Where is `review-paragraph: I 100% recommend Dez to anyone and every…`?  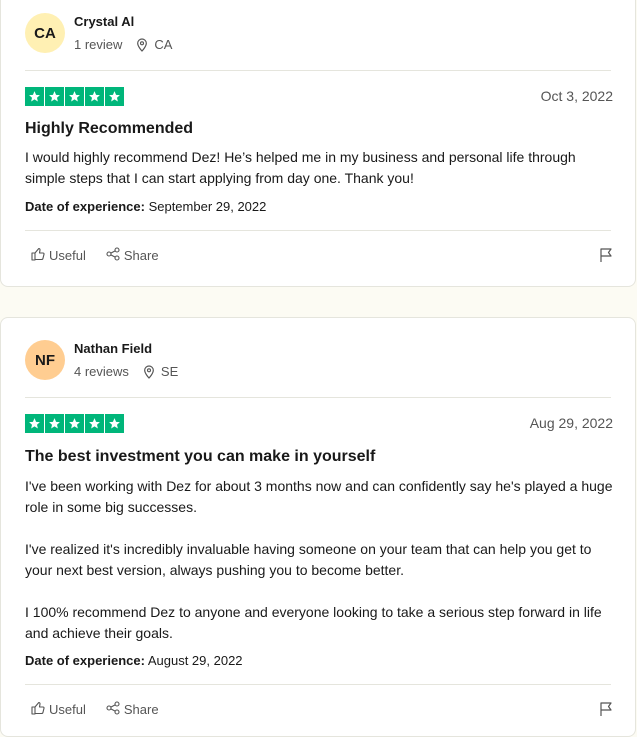 review-paragraph: I 100% recommend Dez to anyone and every… is located at coordinates (313, 622).